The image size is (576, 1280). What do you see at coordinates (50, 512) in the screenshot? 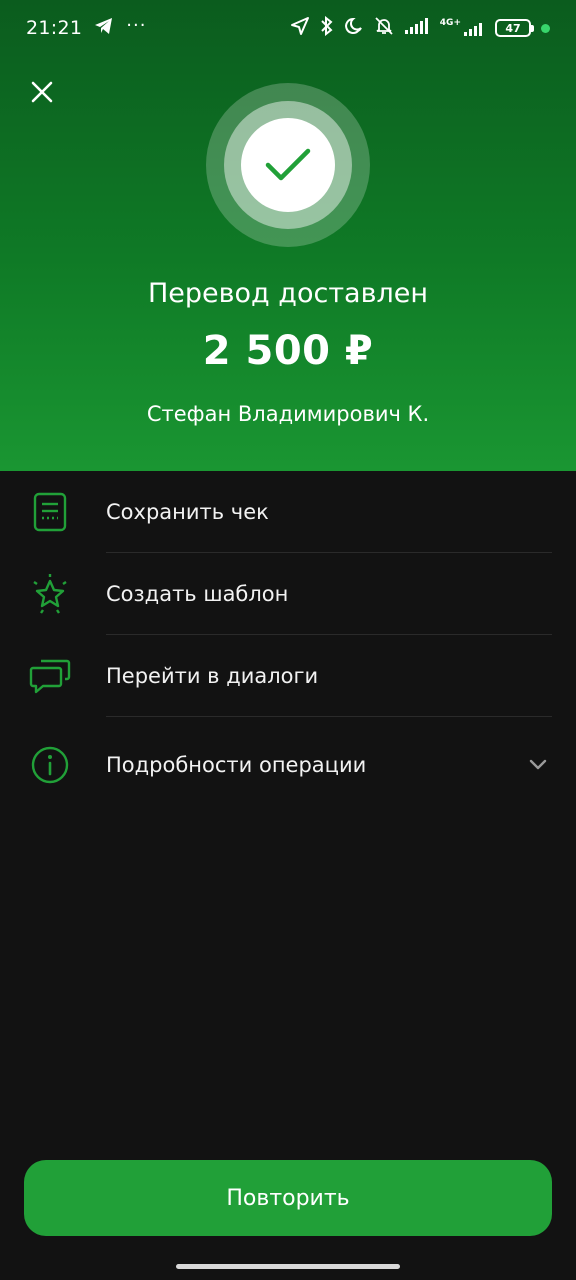
I see `receipt-icon` at bounding box center [50, 512].